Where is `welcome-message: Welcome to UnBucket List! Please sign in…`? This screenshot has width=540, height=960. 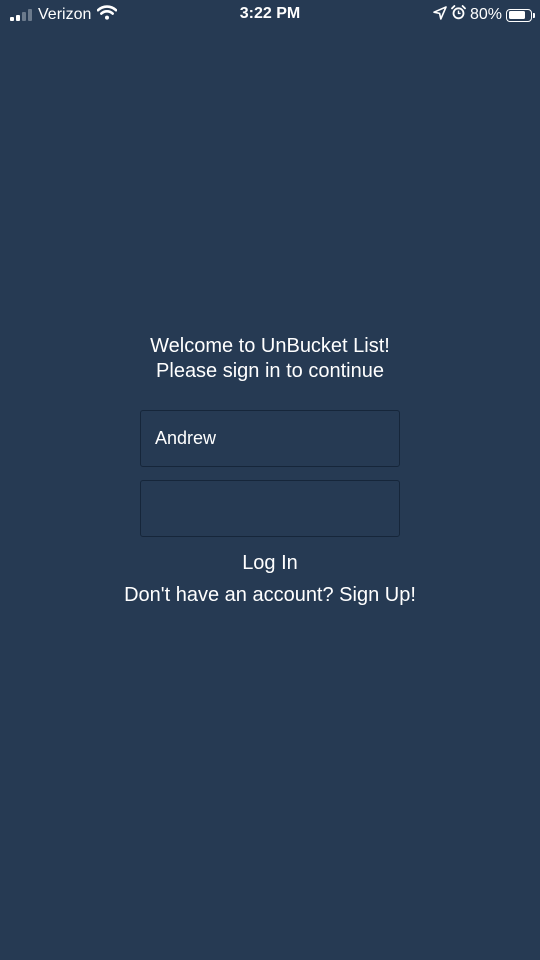 welcome-message: Welcome to UnBucket List! Please sign in… is located at coordinates (270, 359).